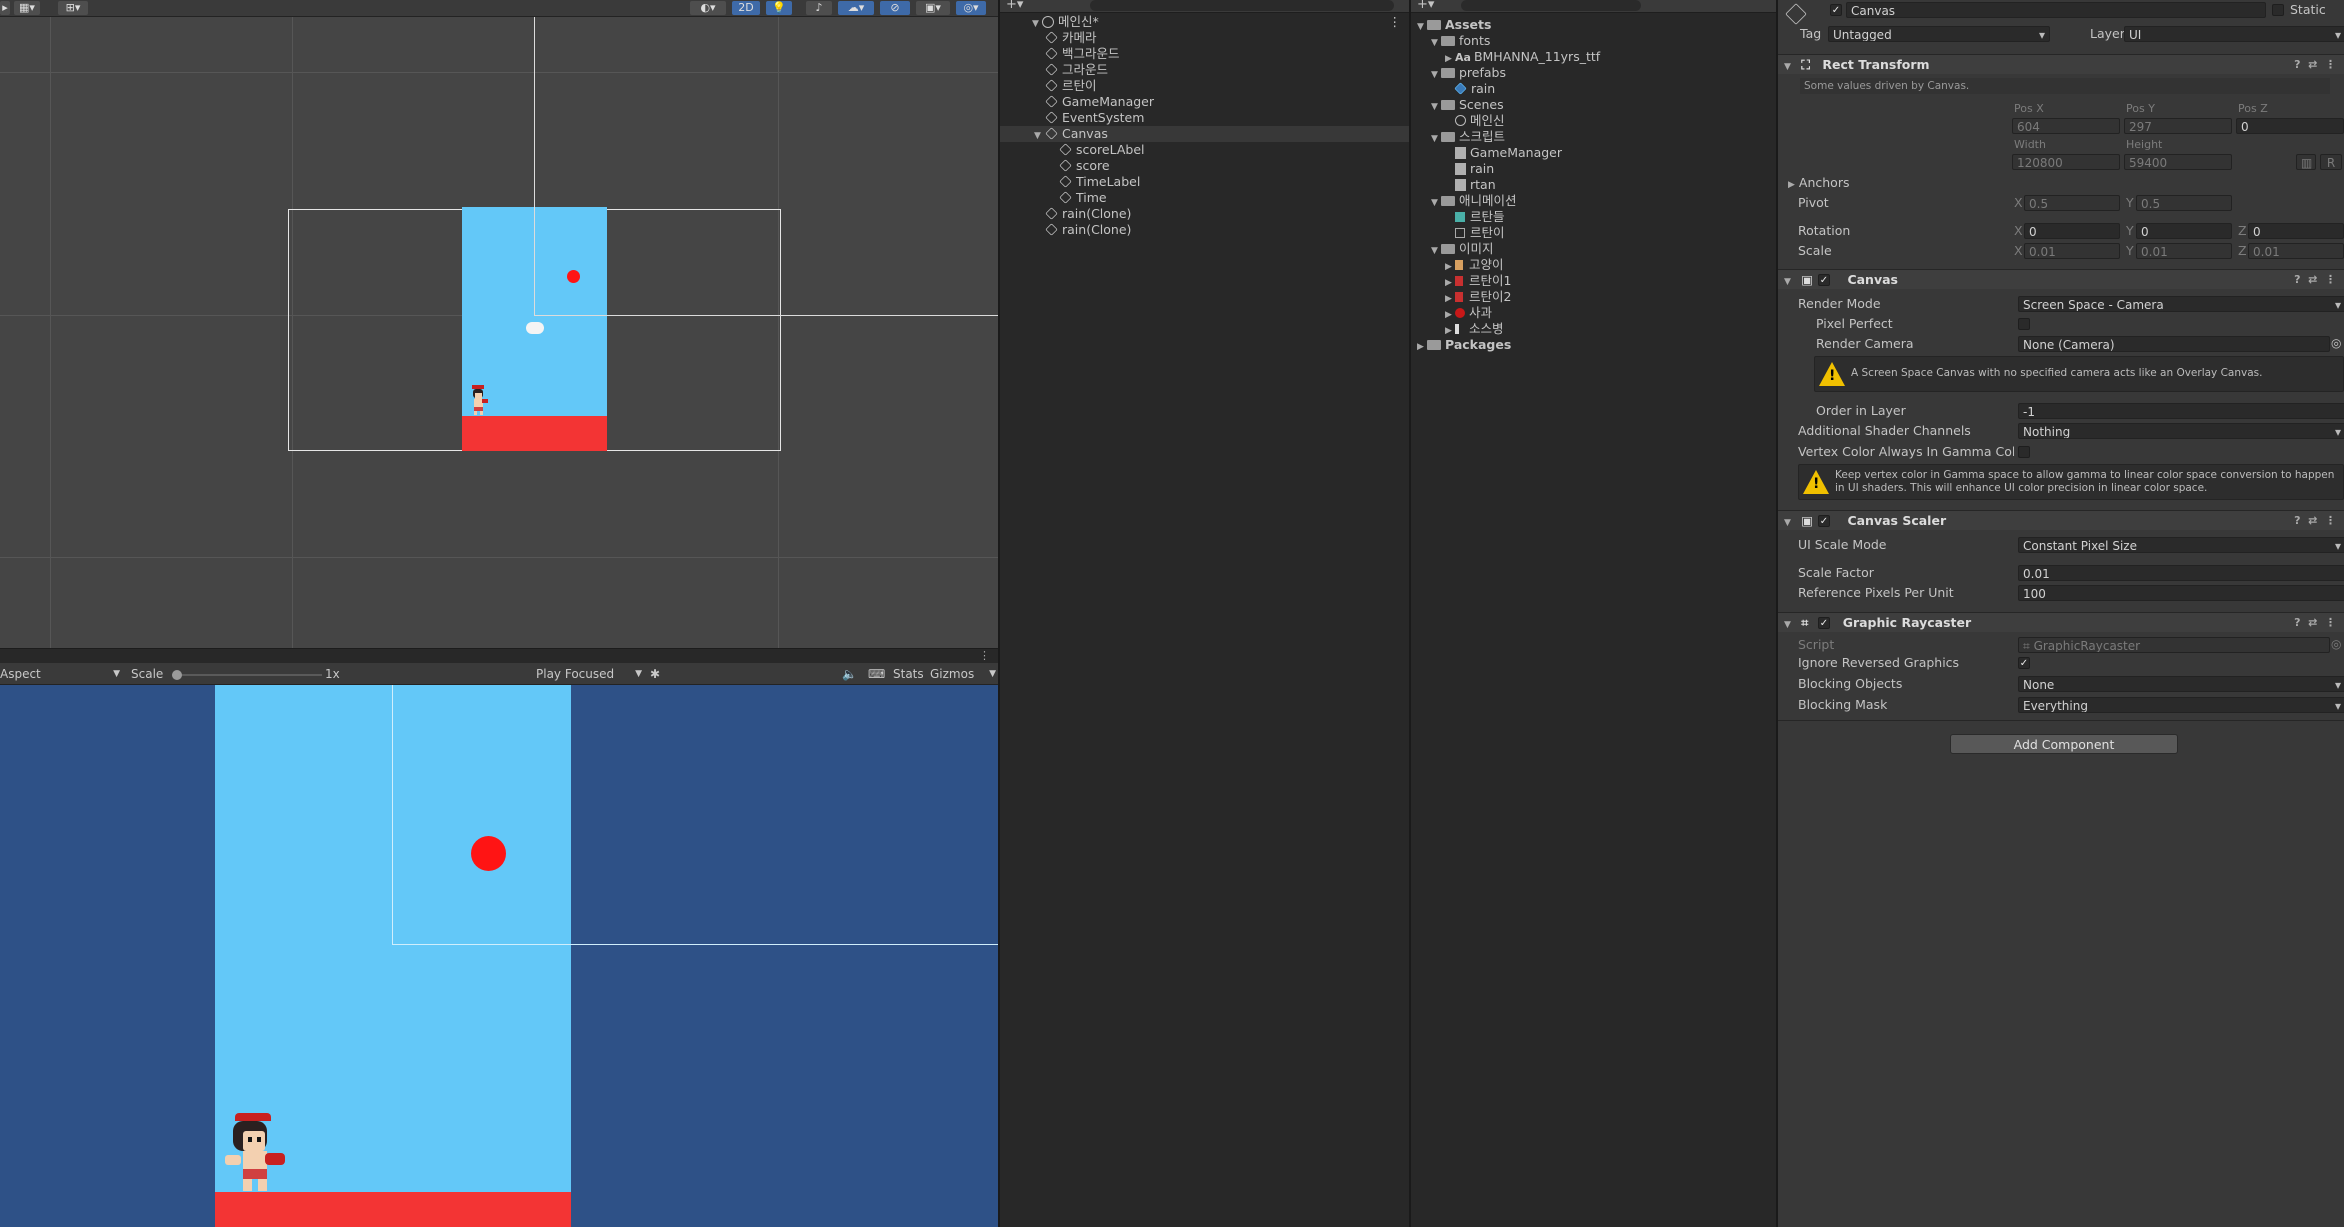 The width and height of the screenshot is (2344, 1227). What do you see at coordinates (1593, 281) in the screenshot?
I see `tree-img-rtan1: ▶ 르탄이1` at bounding box center [1593, 281].